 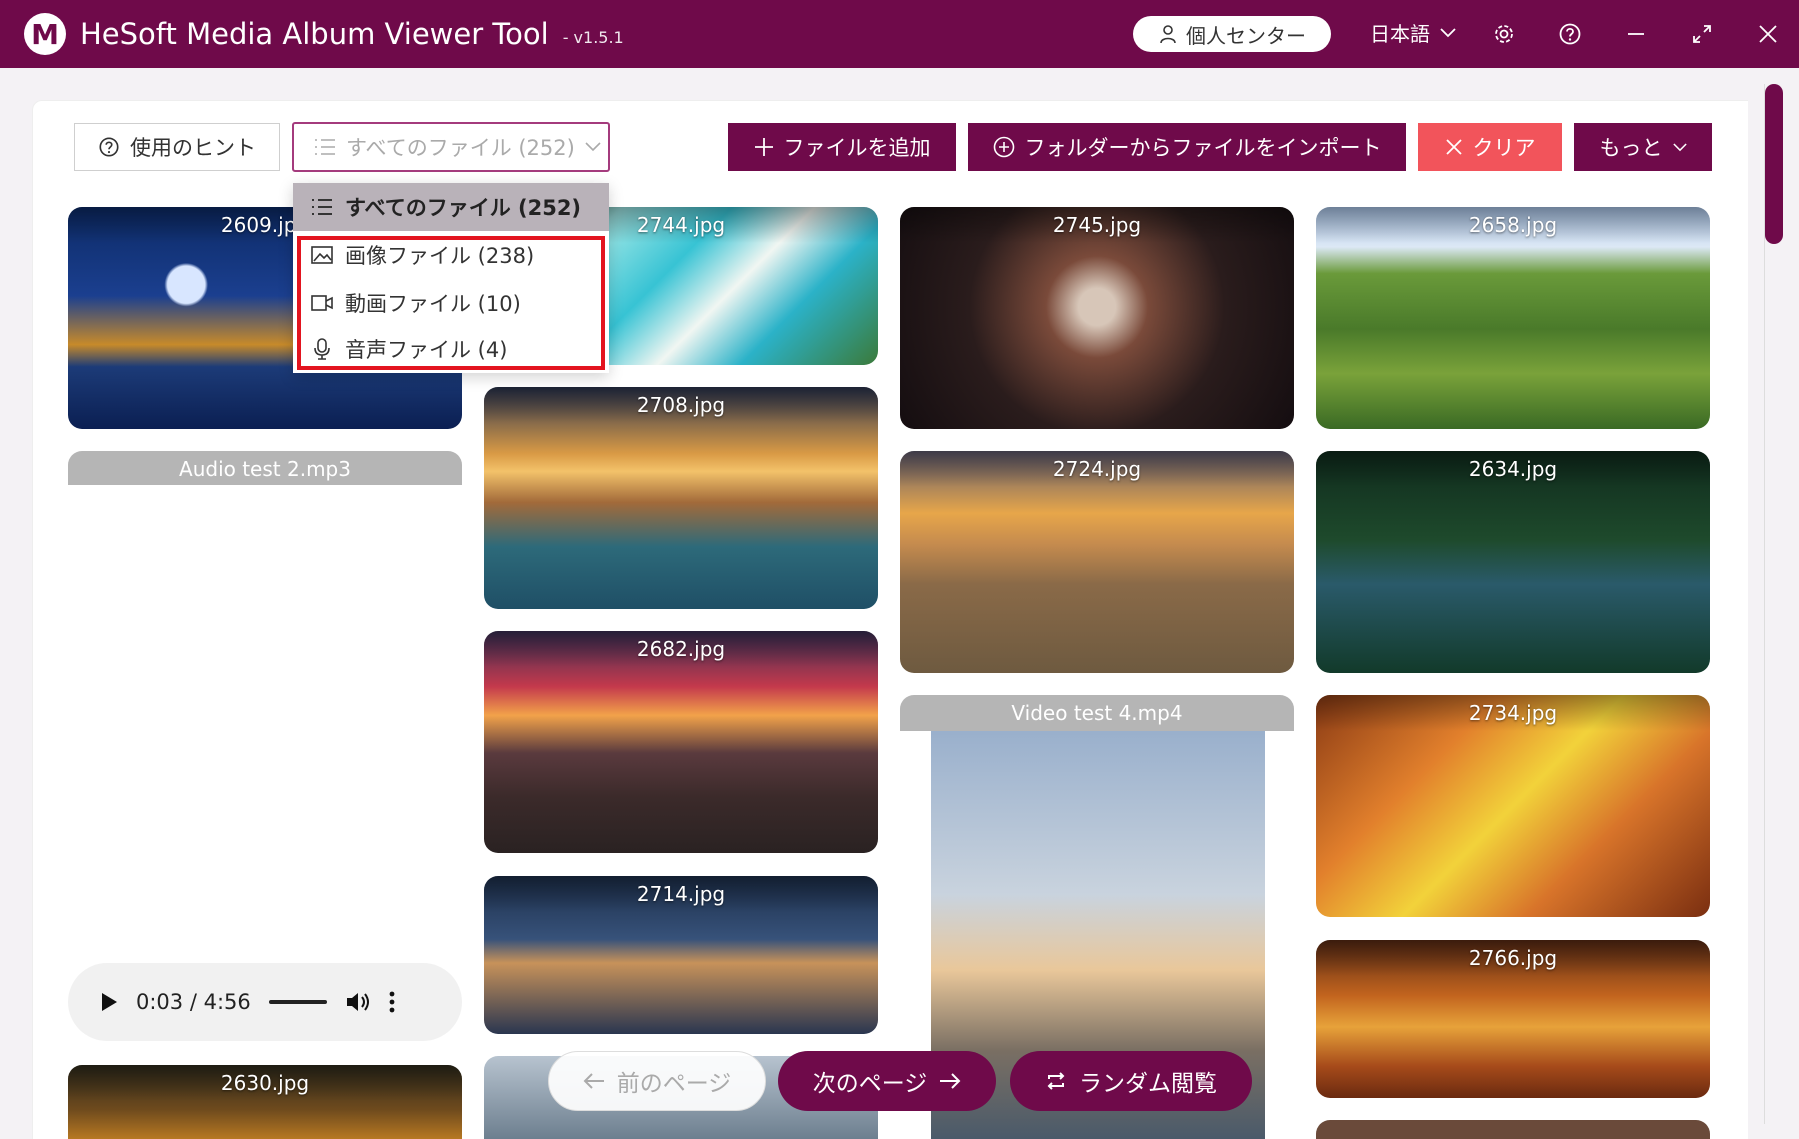 I want to click on audio-time: 0:03 / 4:56, so click(x=193, y=1002).